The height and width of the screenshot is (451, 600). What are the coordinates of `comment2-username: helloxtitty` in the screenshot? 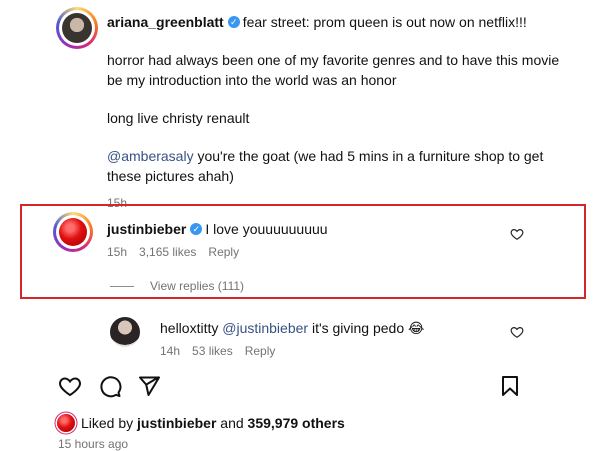 It's located at (189, 328).